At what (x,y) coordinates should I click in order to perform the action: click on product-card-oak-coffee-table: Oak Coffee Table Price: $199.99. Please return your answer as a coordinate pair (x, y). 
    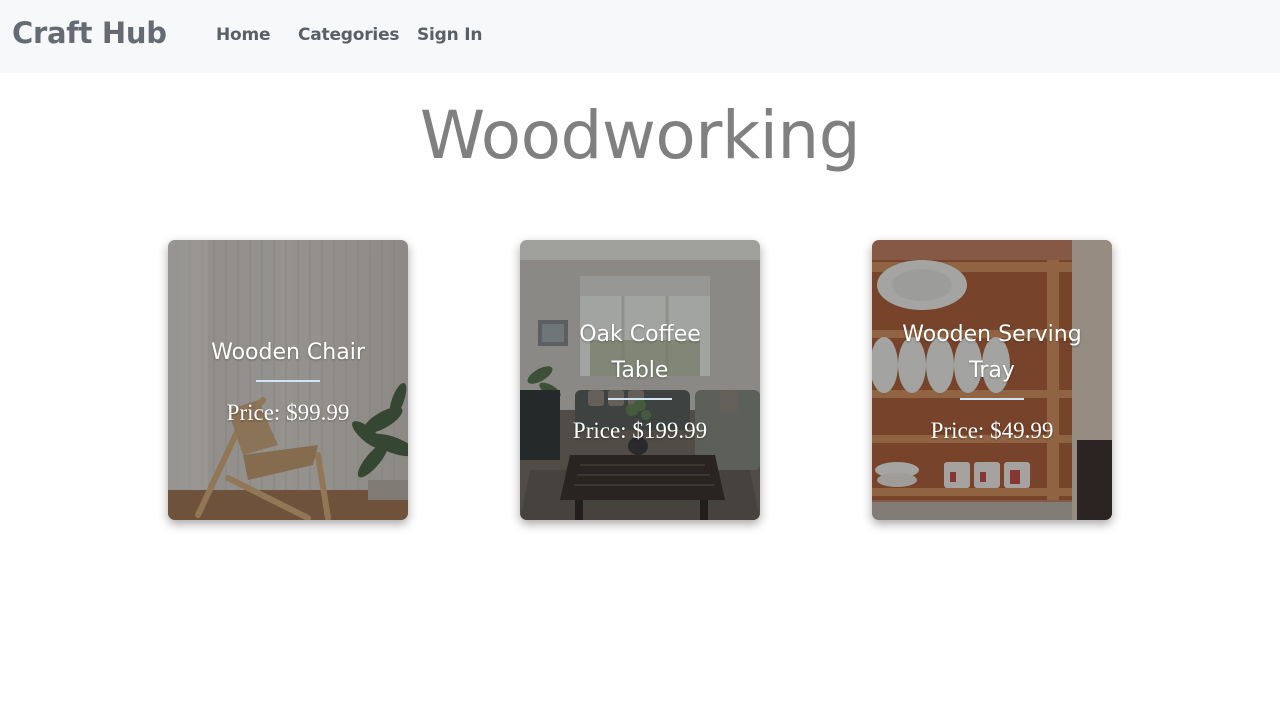
    Looking at the image, I should click on (640, 380).